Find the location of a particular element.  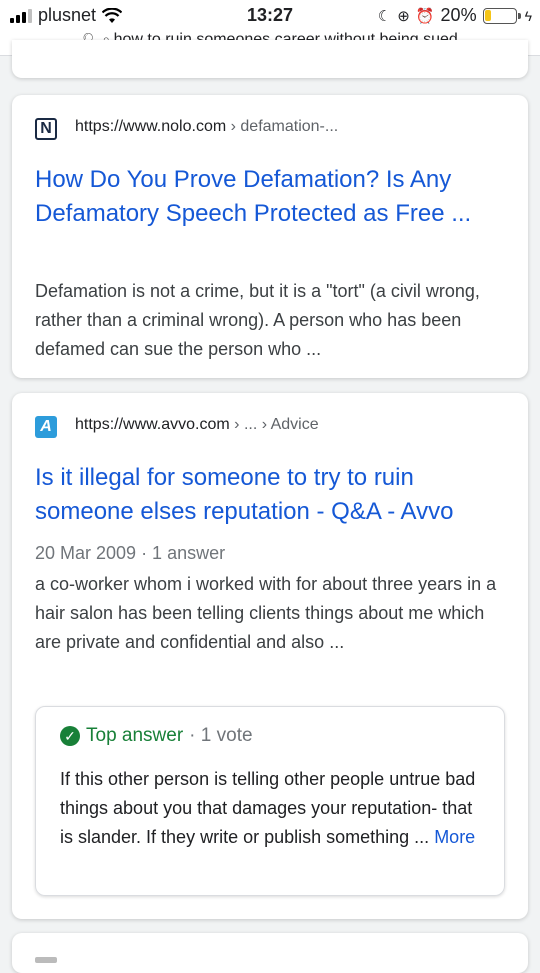

battery-icon is located at coordinates (501, 15).